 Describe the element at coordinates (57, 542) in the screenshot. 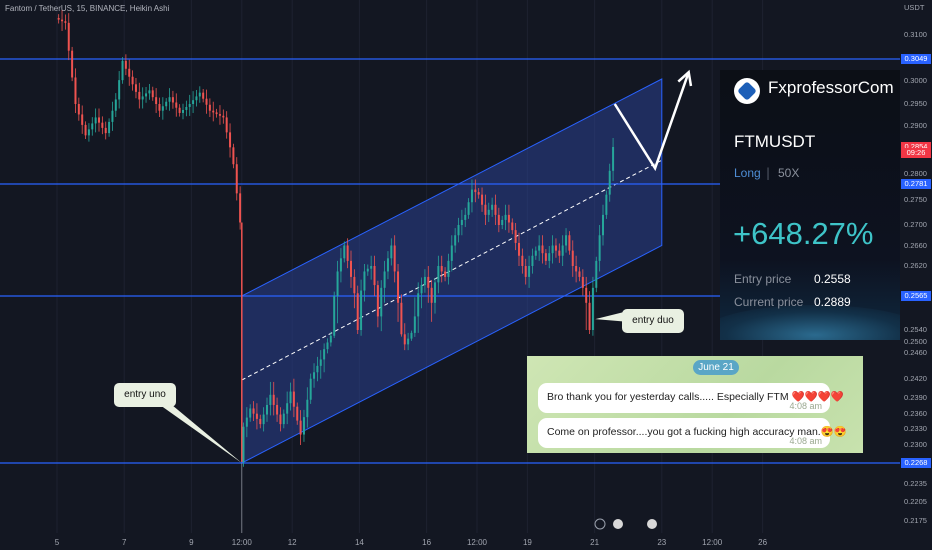

I see `time-tick-label: 5` at that location.